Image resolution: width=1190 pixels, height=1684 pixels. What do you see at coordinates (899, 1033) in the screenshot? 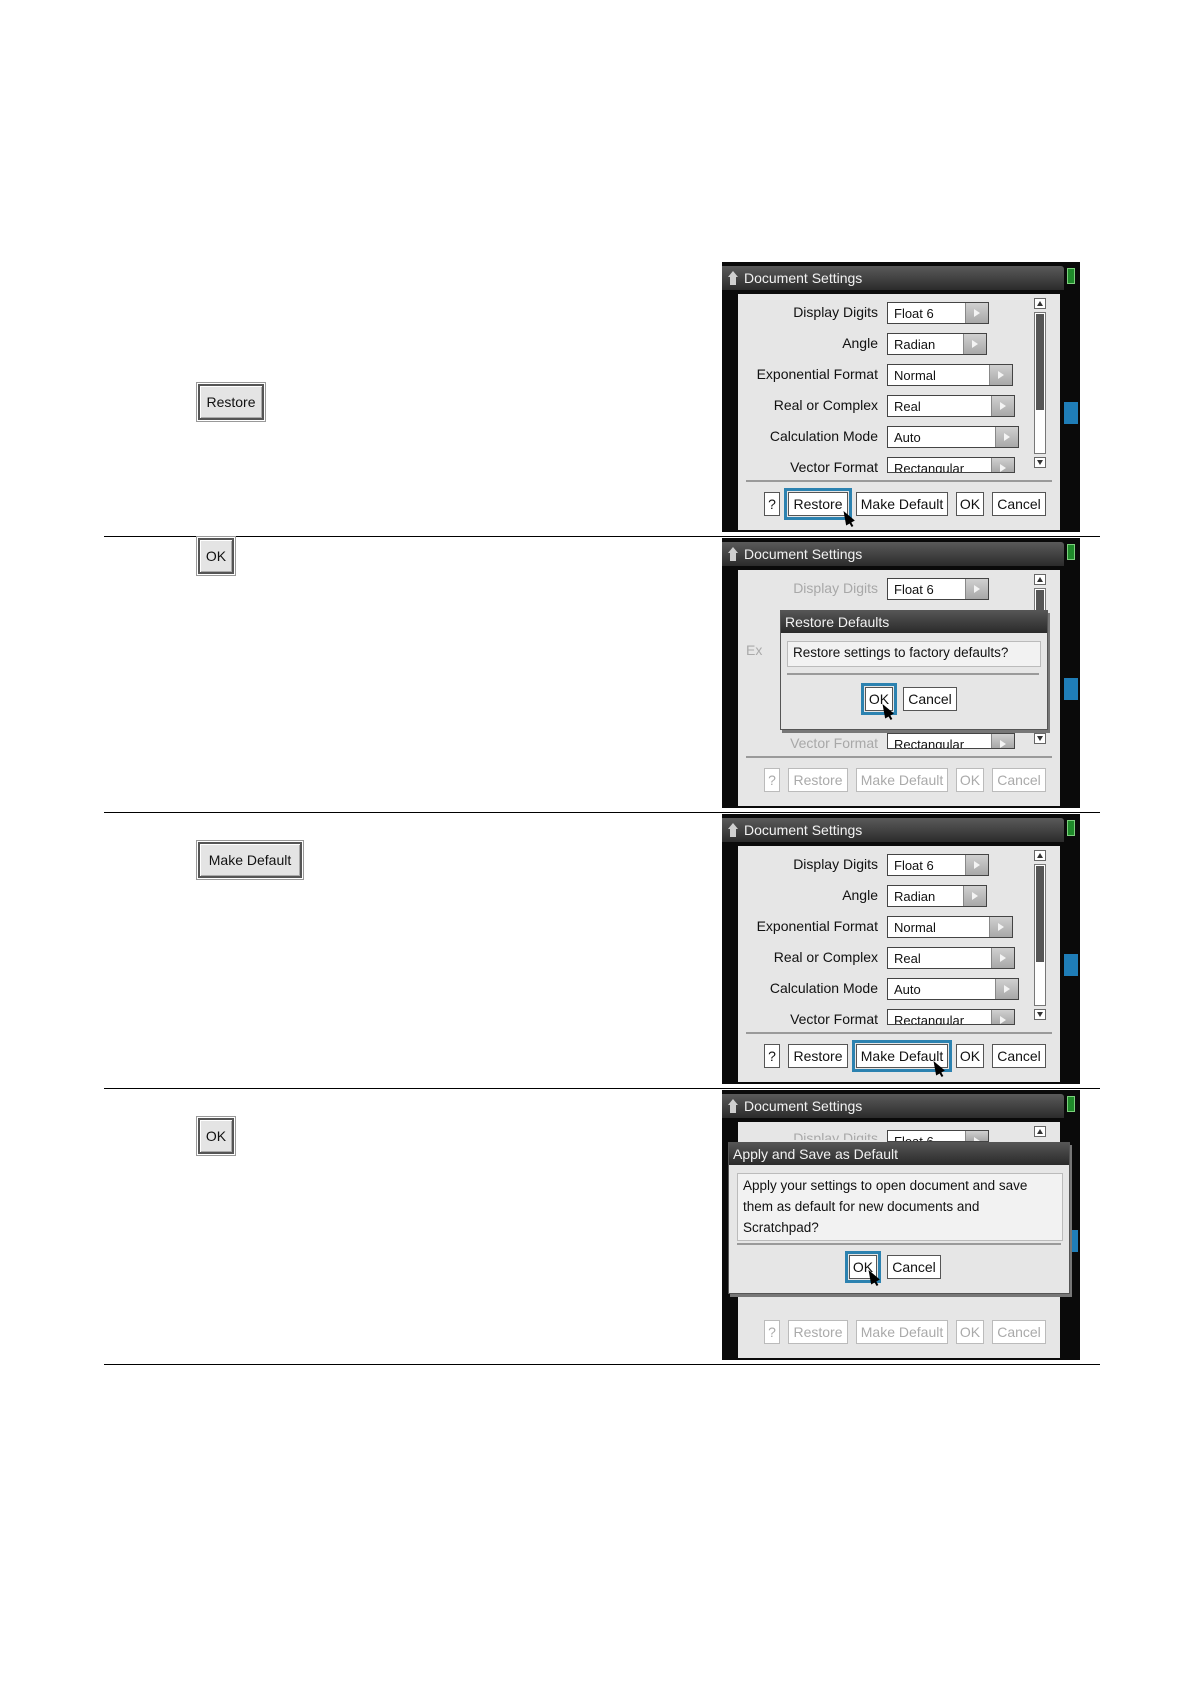
I see `button-separator` at bounding box center [899, 1033].